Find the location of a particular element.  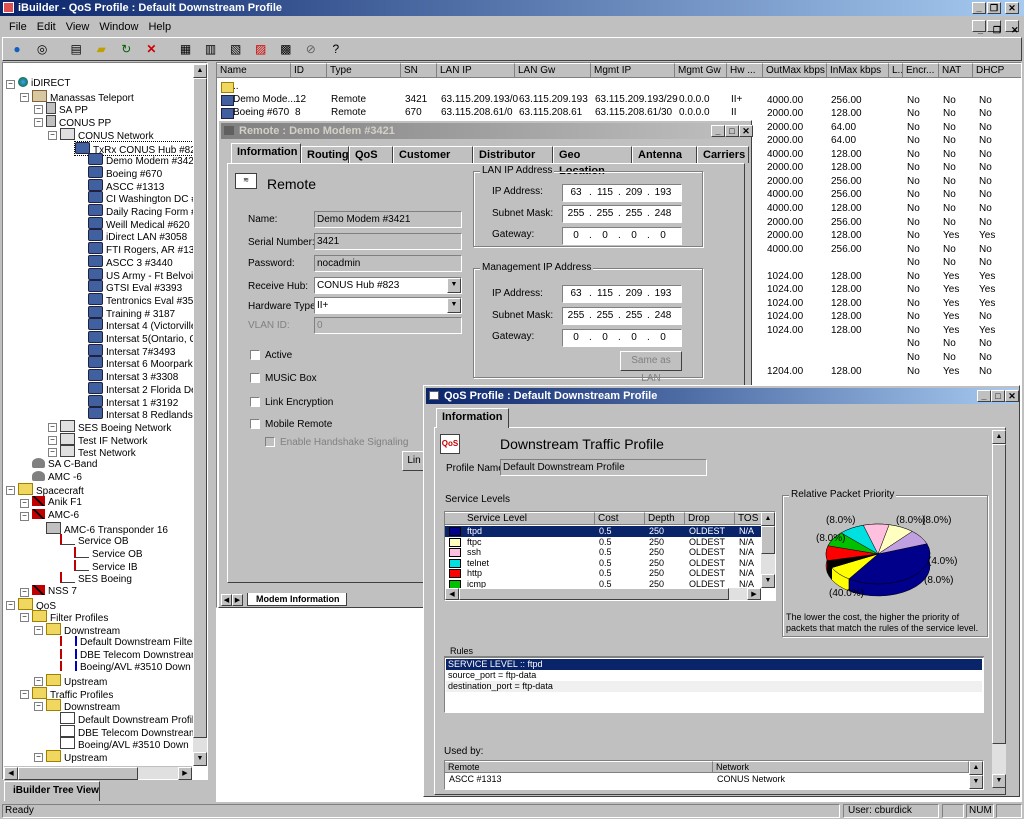

tree-node: Intersat 5(Ontario, CA) is located at coordinates (147, 338).